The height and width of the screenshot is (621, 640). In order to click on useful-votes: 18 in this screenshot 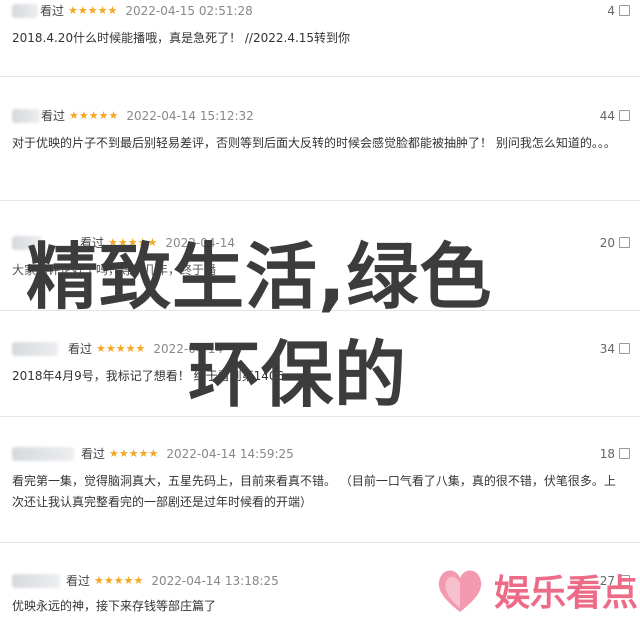, I will do `click(615, 454)`.